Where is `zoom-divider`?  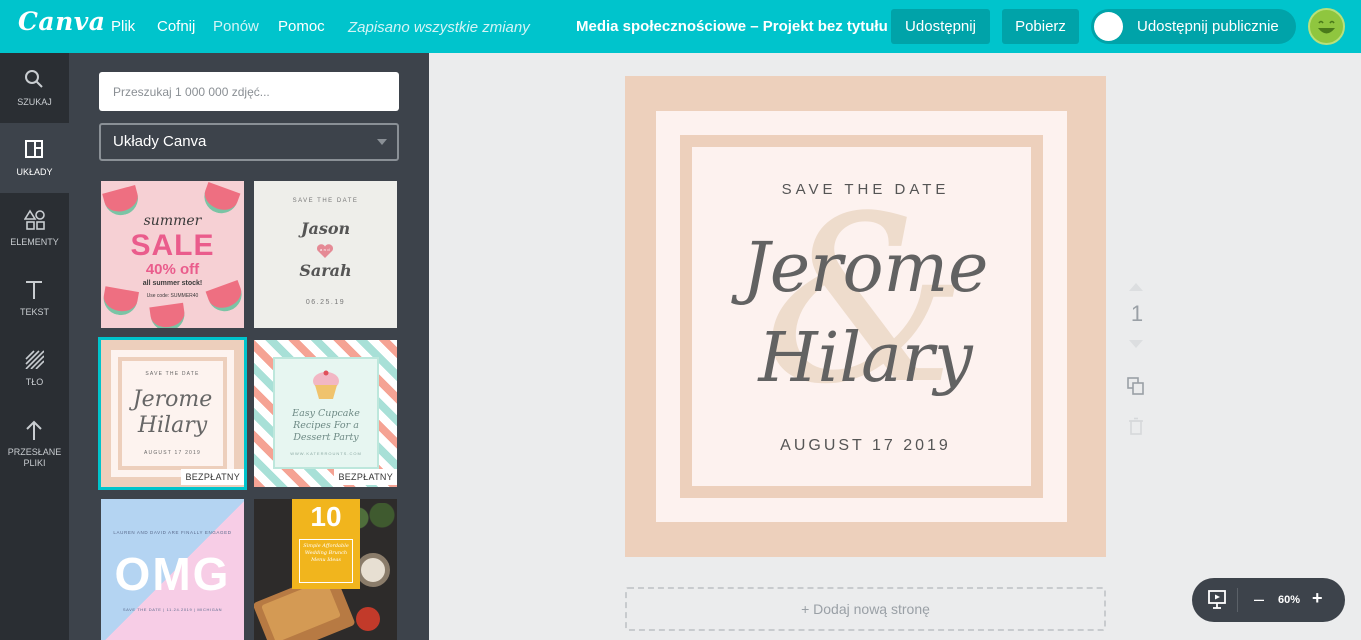 zoom-divider is located at coordinates (1237, 600).